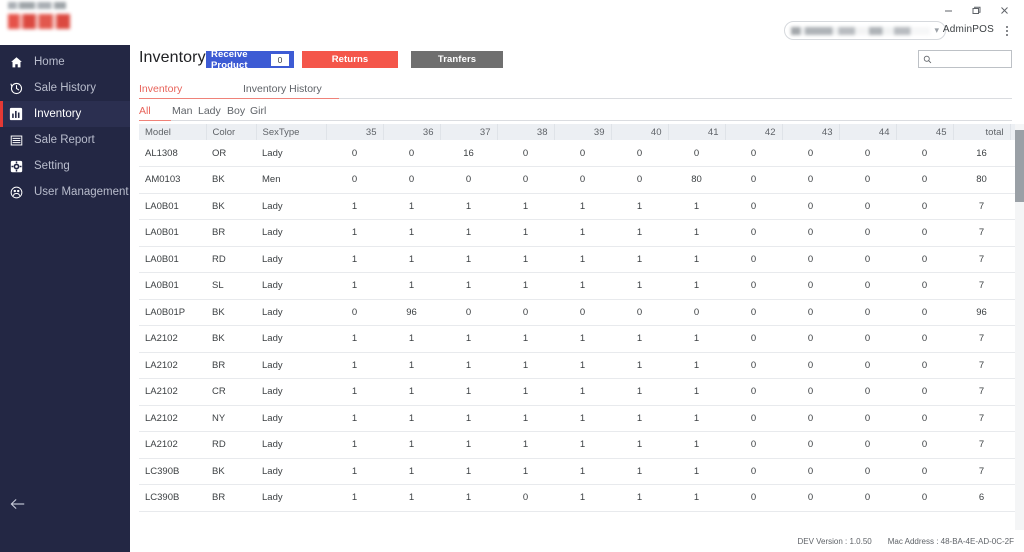  I want to click on tab-girl: Girl, so click(258, 111).